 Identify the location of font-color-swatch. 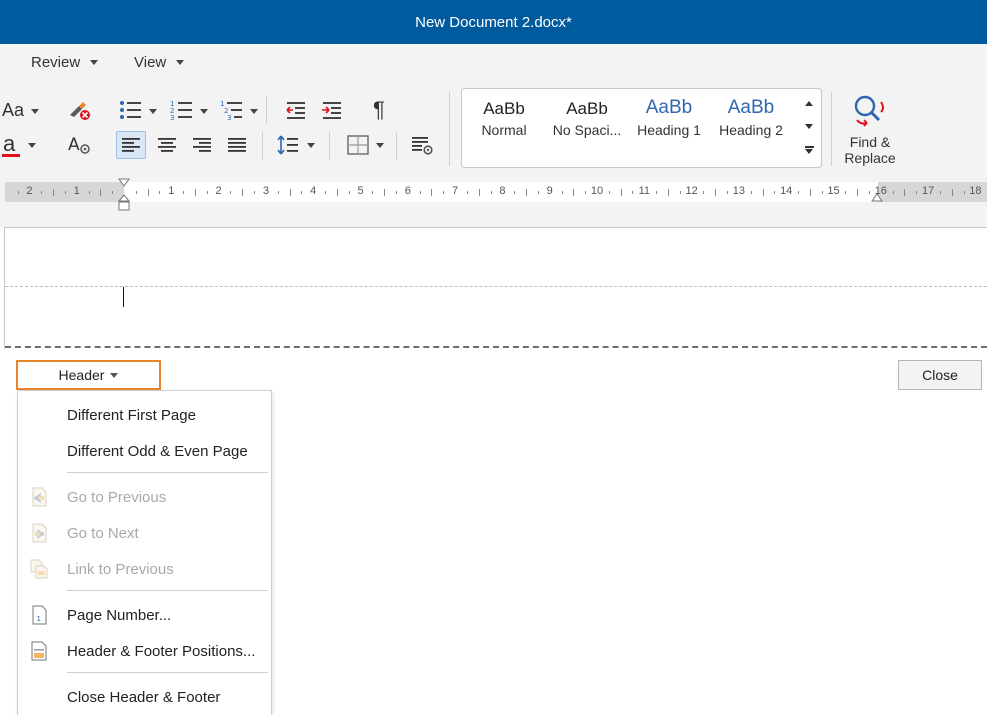
(11, 155).